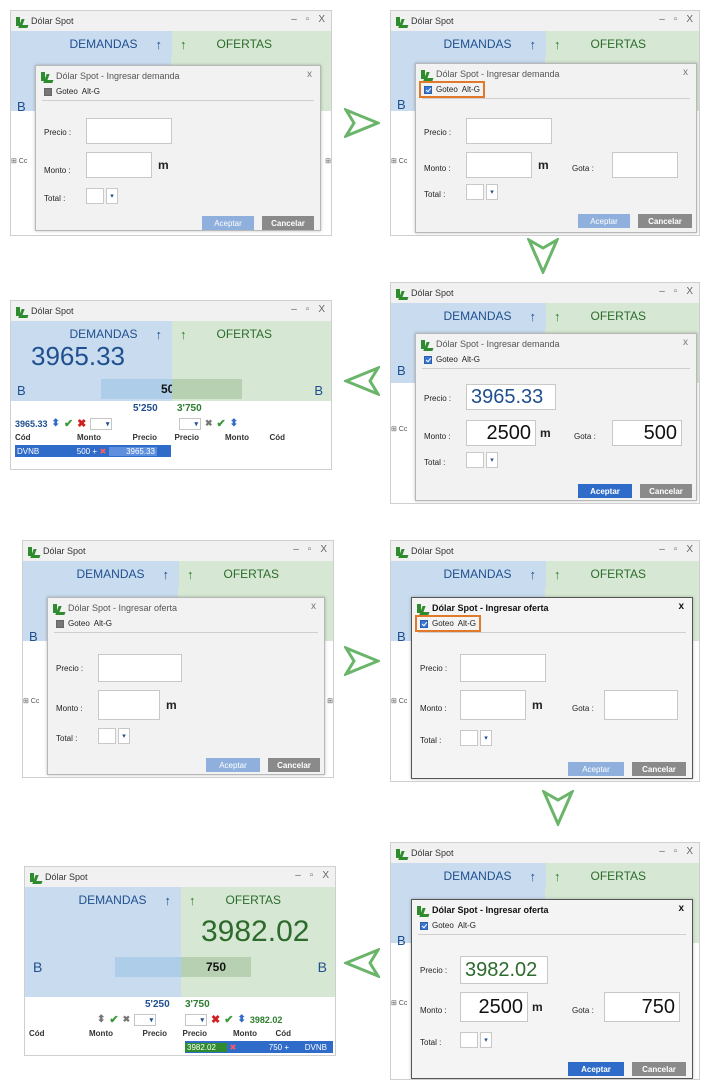 The height and width of the screenshot is (1085, 709). Describe the element at coordinates (190, 423) in the screenshot. I see `ask-dropdown: ▾` at that location.